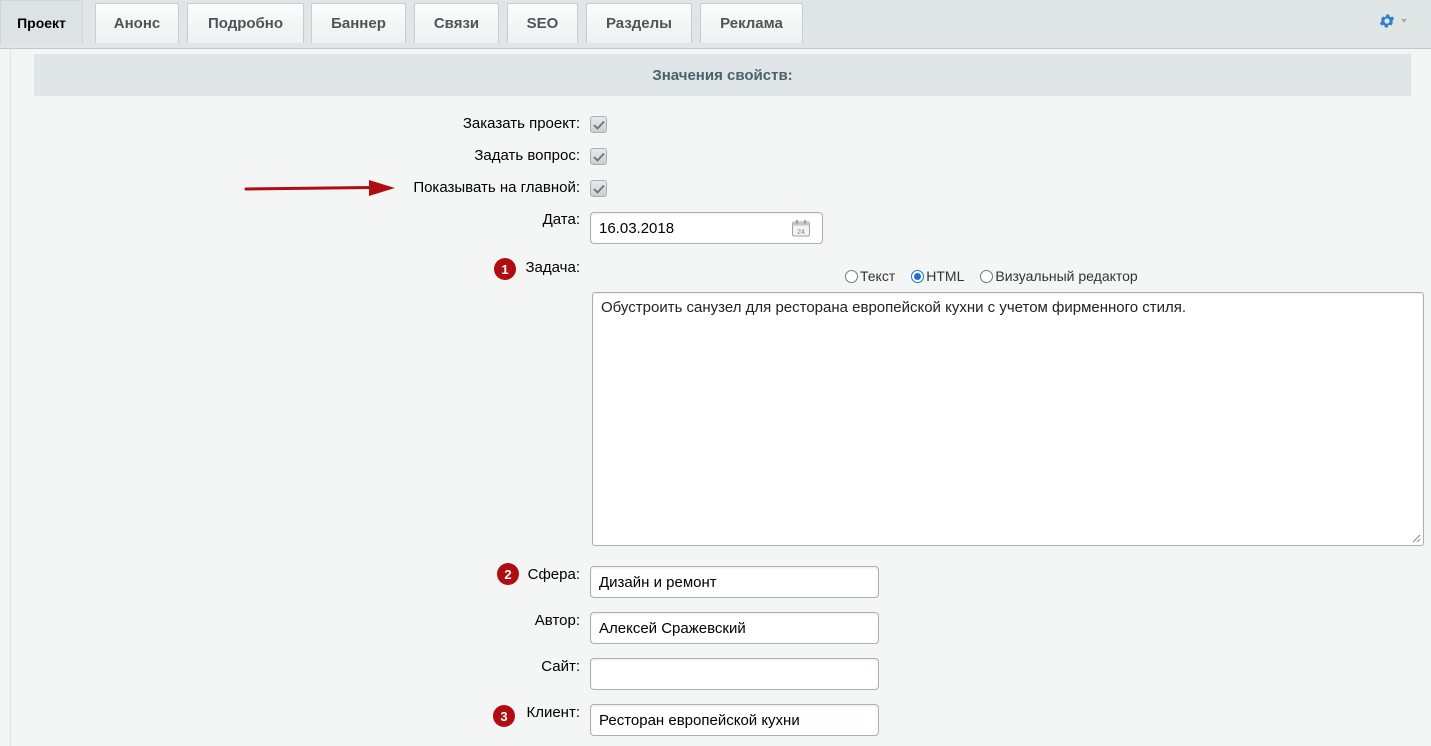 The height and width of the screenshot is (746, 1431). What do you see at coordinates (41, 22) in the screenshot?
I see `tab-project: Проект` at bounding box center [41, 22].